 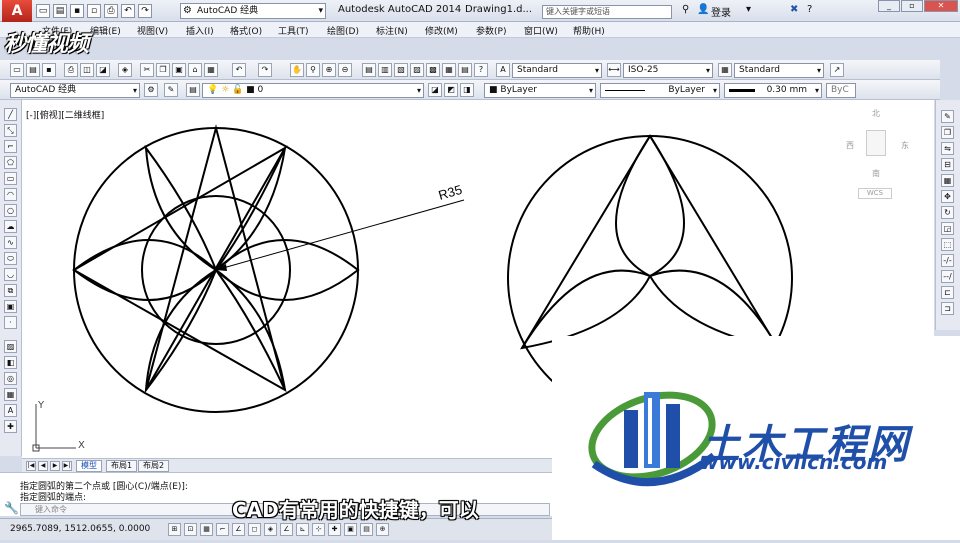 What do you see at coordinates (10, 178) in the screenshot?
I see `rectangle-icon: ▭` at bounding box center [10, 178].